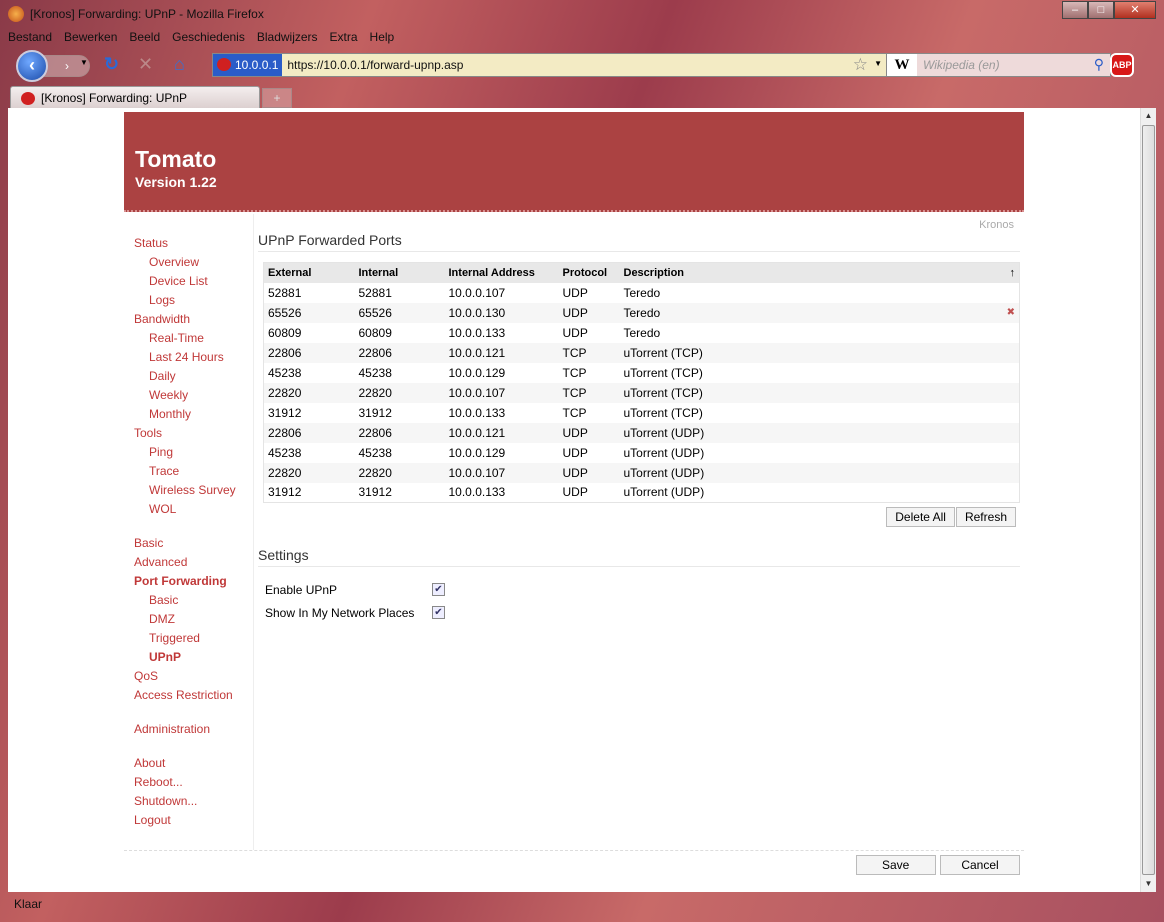  What do you see at coordinates (641, 352) in the screenshot?
I see `table-row: 22806 22806 10.0.0.121 TCP uTorrent (TCP)` at bounding box center [641, 352].